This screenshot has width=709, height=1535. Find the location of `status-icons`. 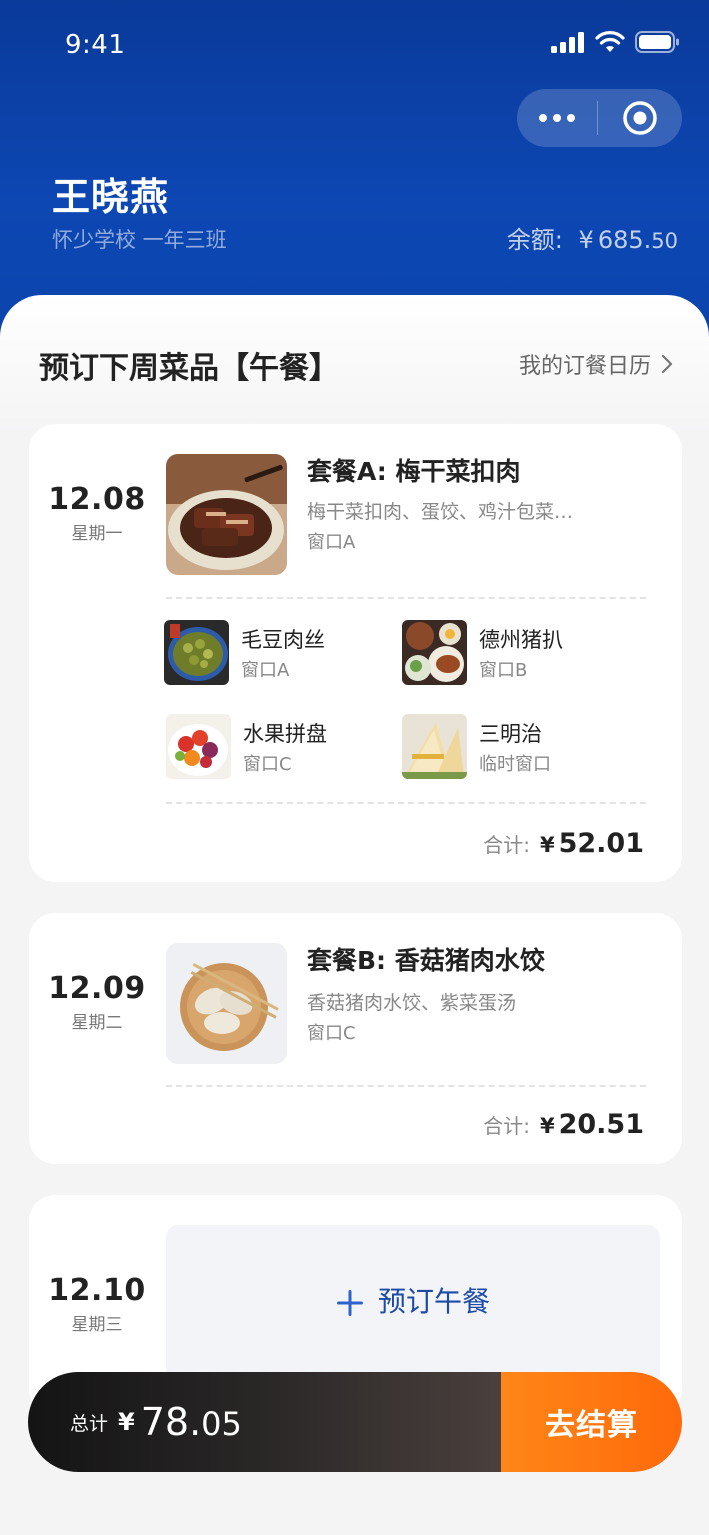

status-icons is located at coordinates (616, 42).